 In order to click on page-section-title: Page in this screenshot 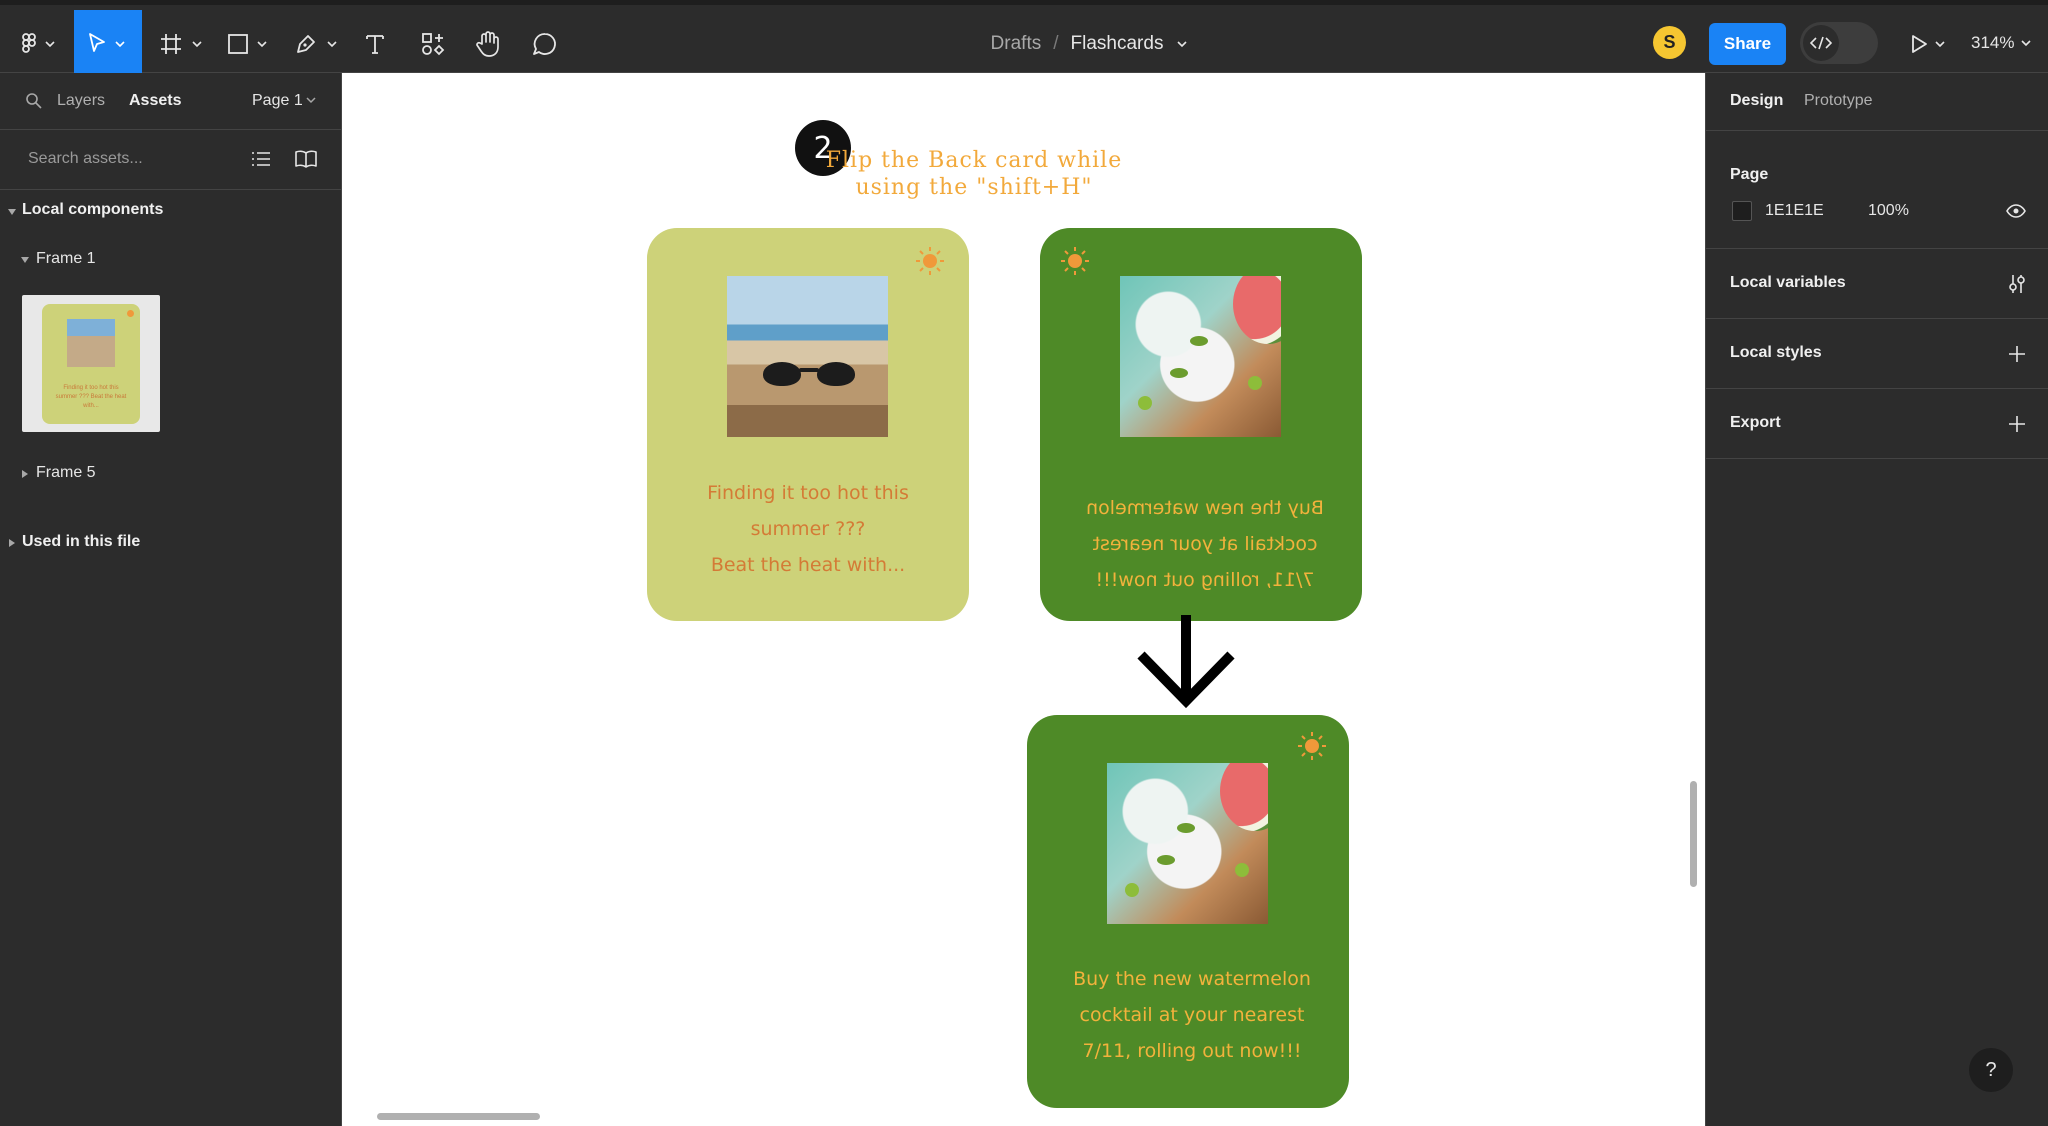, I will do `click(1749, 174)`.